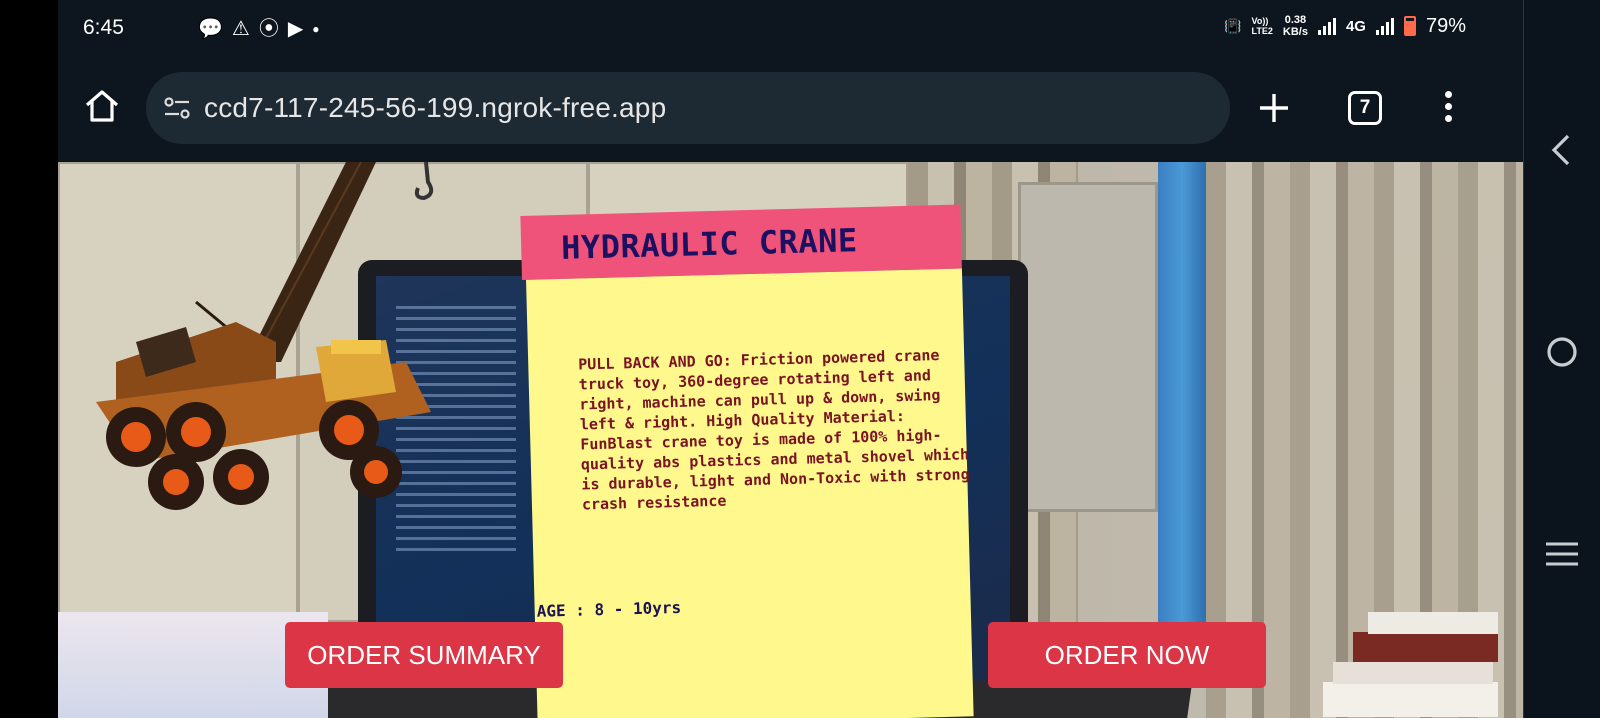 The height and width of the screenshot is (718, 1600). I want to click on browser-toolbar: ccd7-117-245-56-199.ngrok-free.app 7, so click(791, 110).